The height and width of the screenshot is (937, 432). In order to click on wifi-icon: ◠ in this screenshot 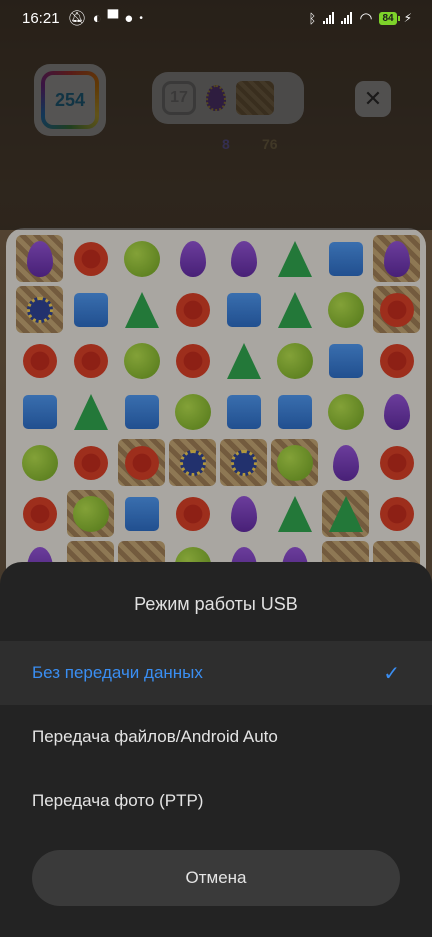, I will do `click(366, 18)`.